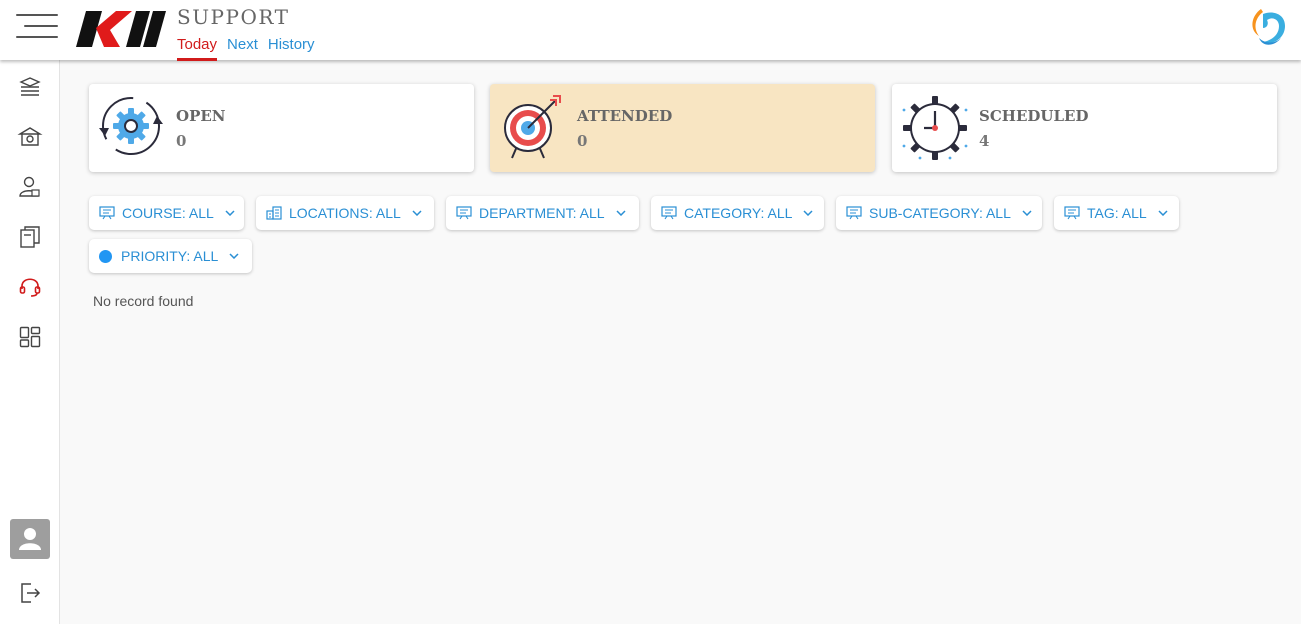  Describe the element at coordinates (935, 128) in the screenshot. I see `clock-gear-icon` at that location.